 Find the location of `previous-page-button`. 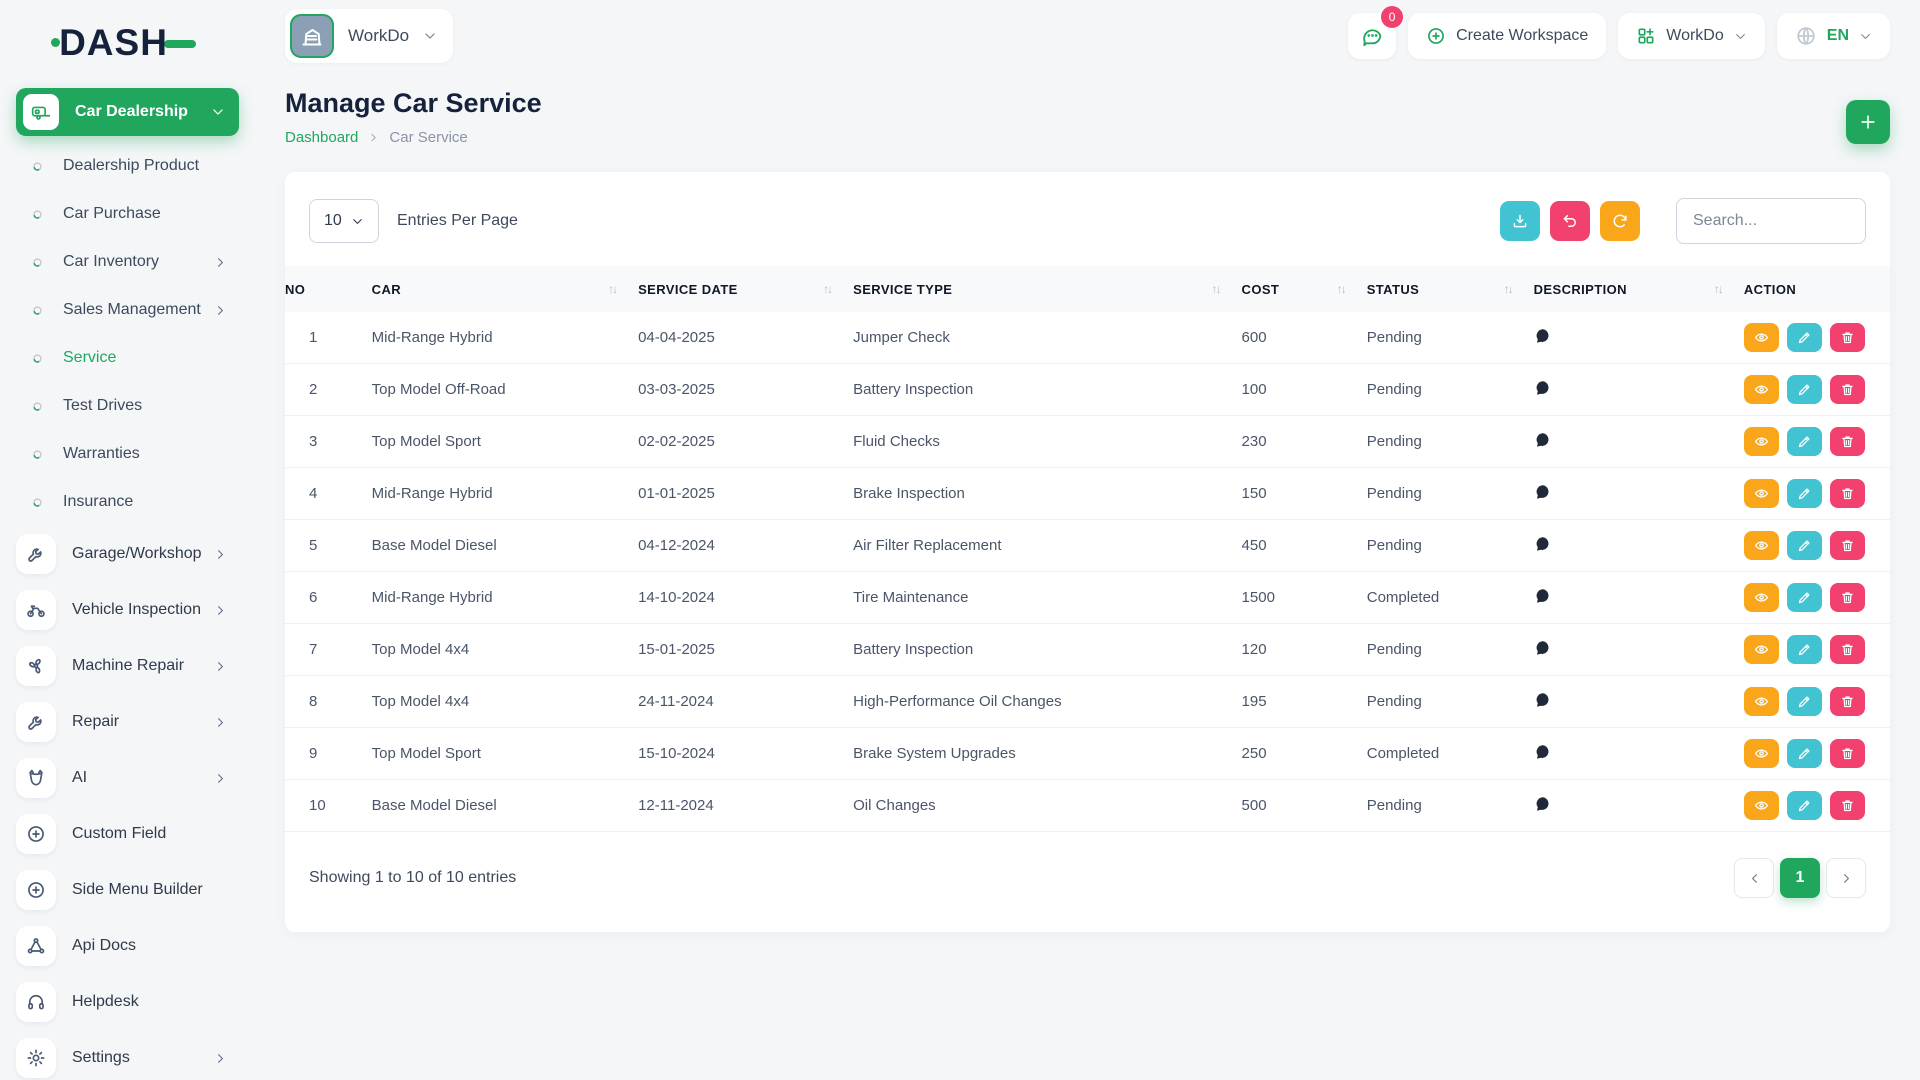

previous-page-button is located at coordinates (1754, 878).